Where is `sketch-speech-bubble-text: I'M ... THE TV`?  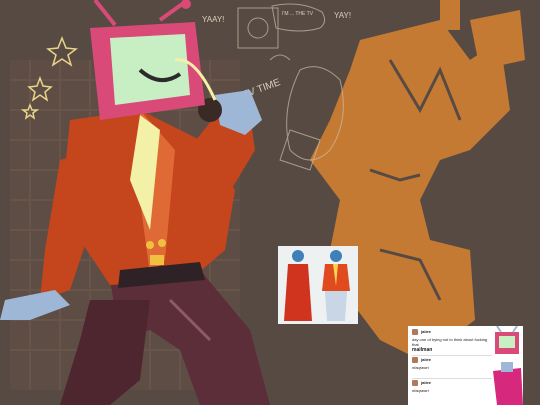
sketch-speech-bubble-text: I'M ... THE TV is located at coordinates (298, 14).